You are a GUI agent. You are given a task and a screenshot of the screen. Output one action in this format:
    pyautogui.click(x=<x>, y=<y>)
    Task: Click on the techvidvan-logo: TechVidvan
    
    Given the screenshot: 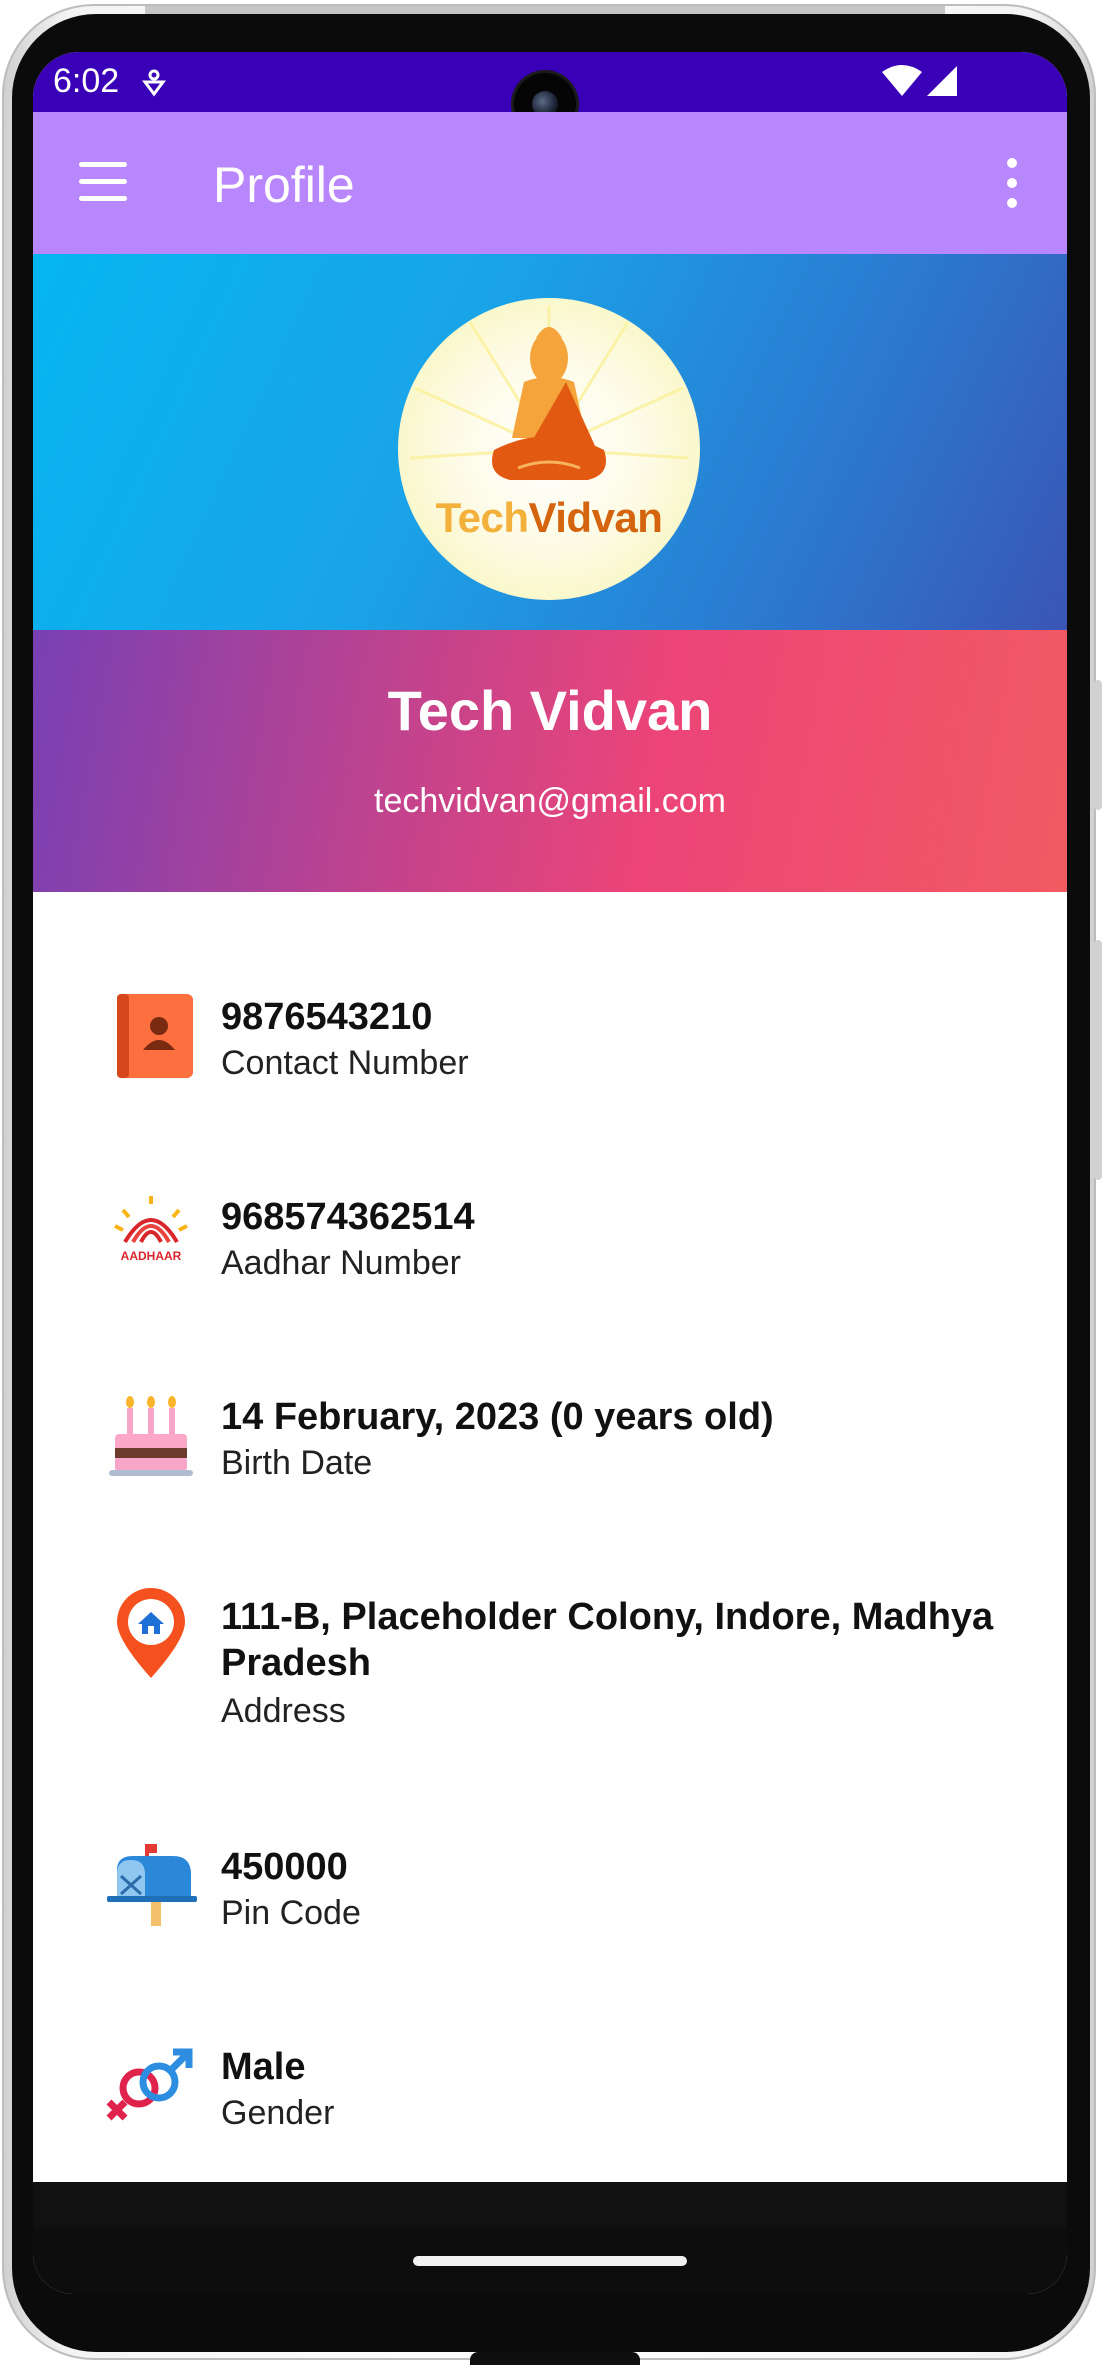 What is the action you would take?
    pyautogui.click(x=549, y=449)
    